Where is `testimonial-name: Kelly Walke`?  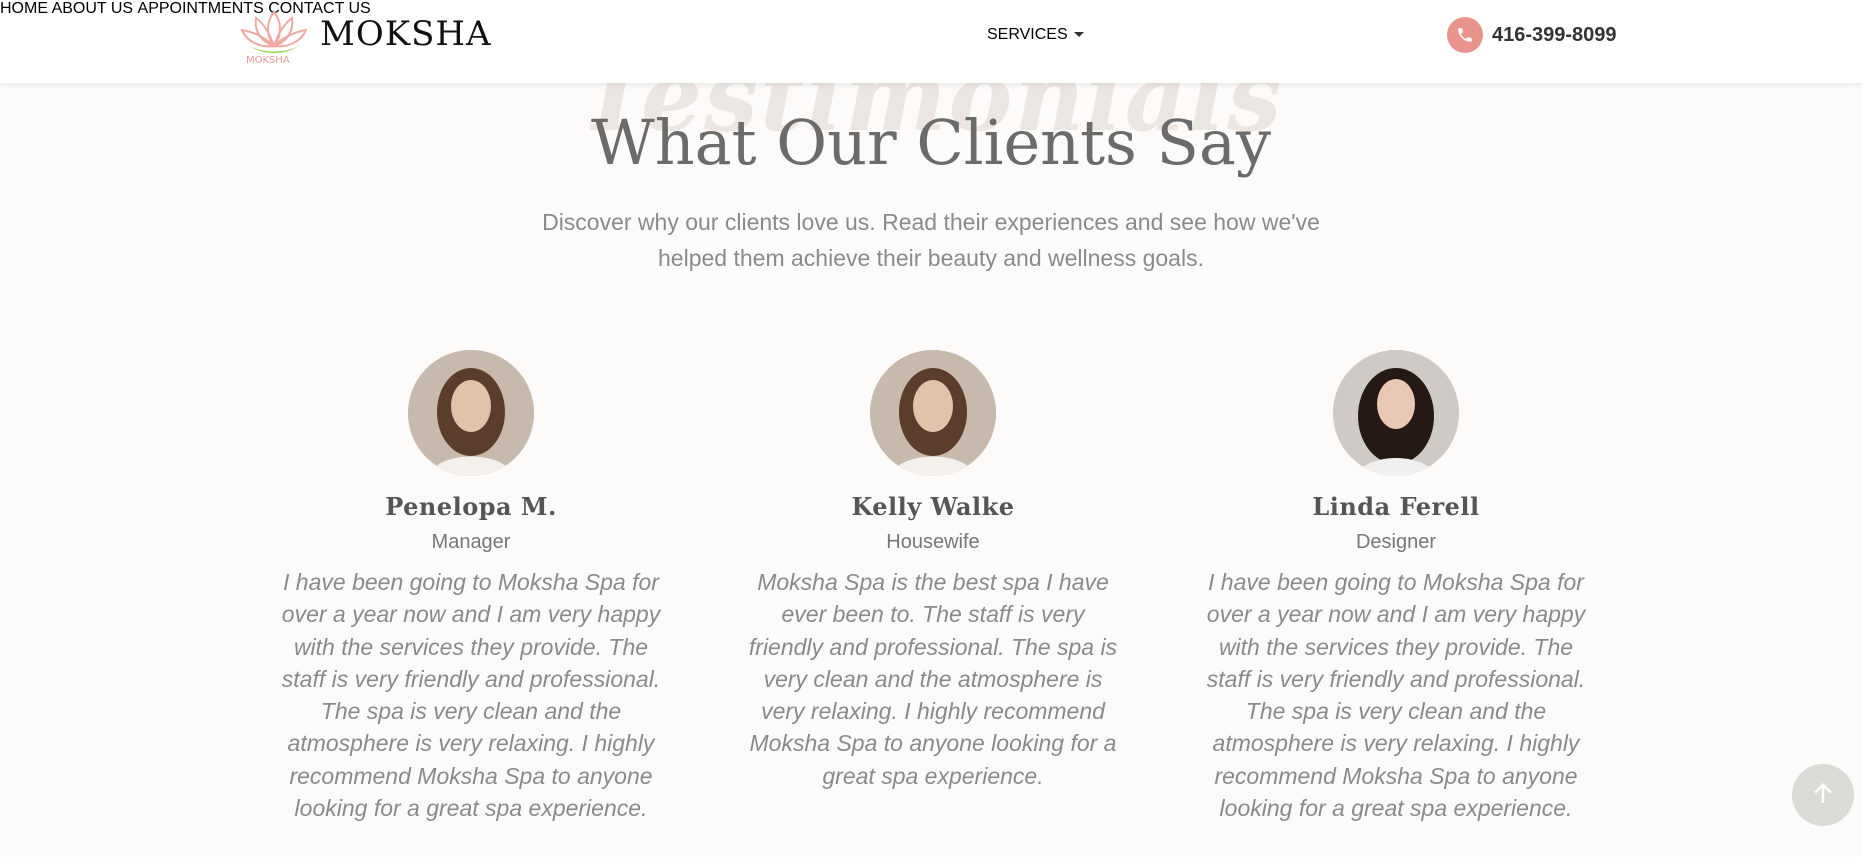
testimonial-name: Kelly Walke is located at coordinates (933, 506).